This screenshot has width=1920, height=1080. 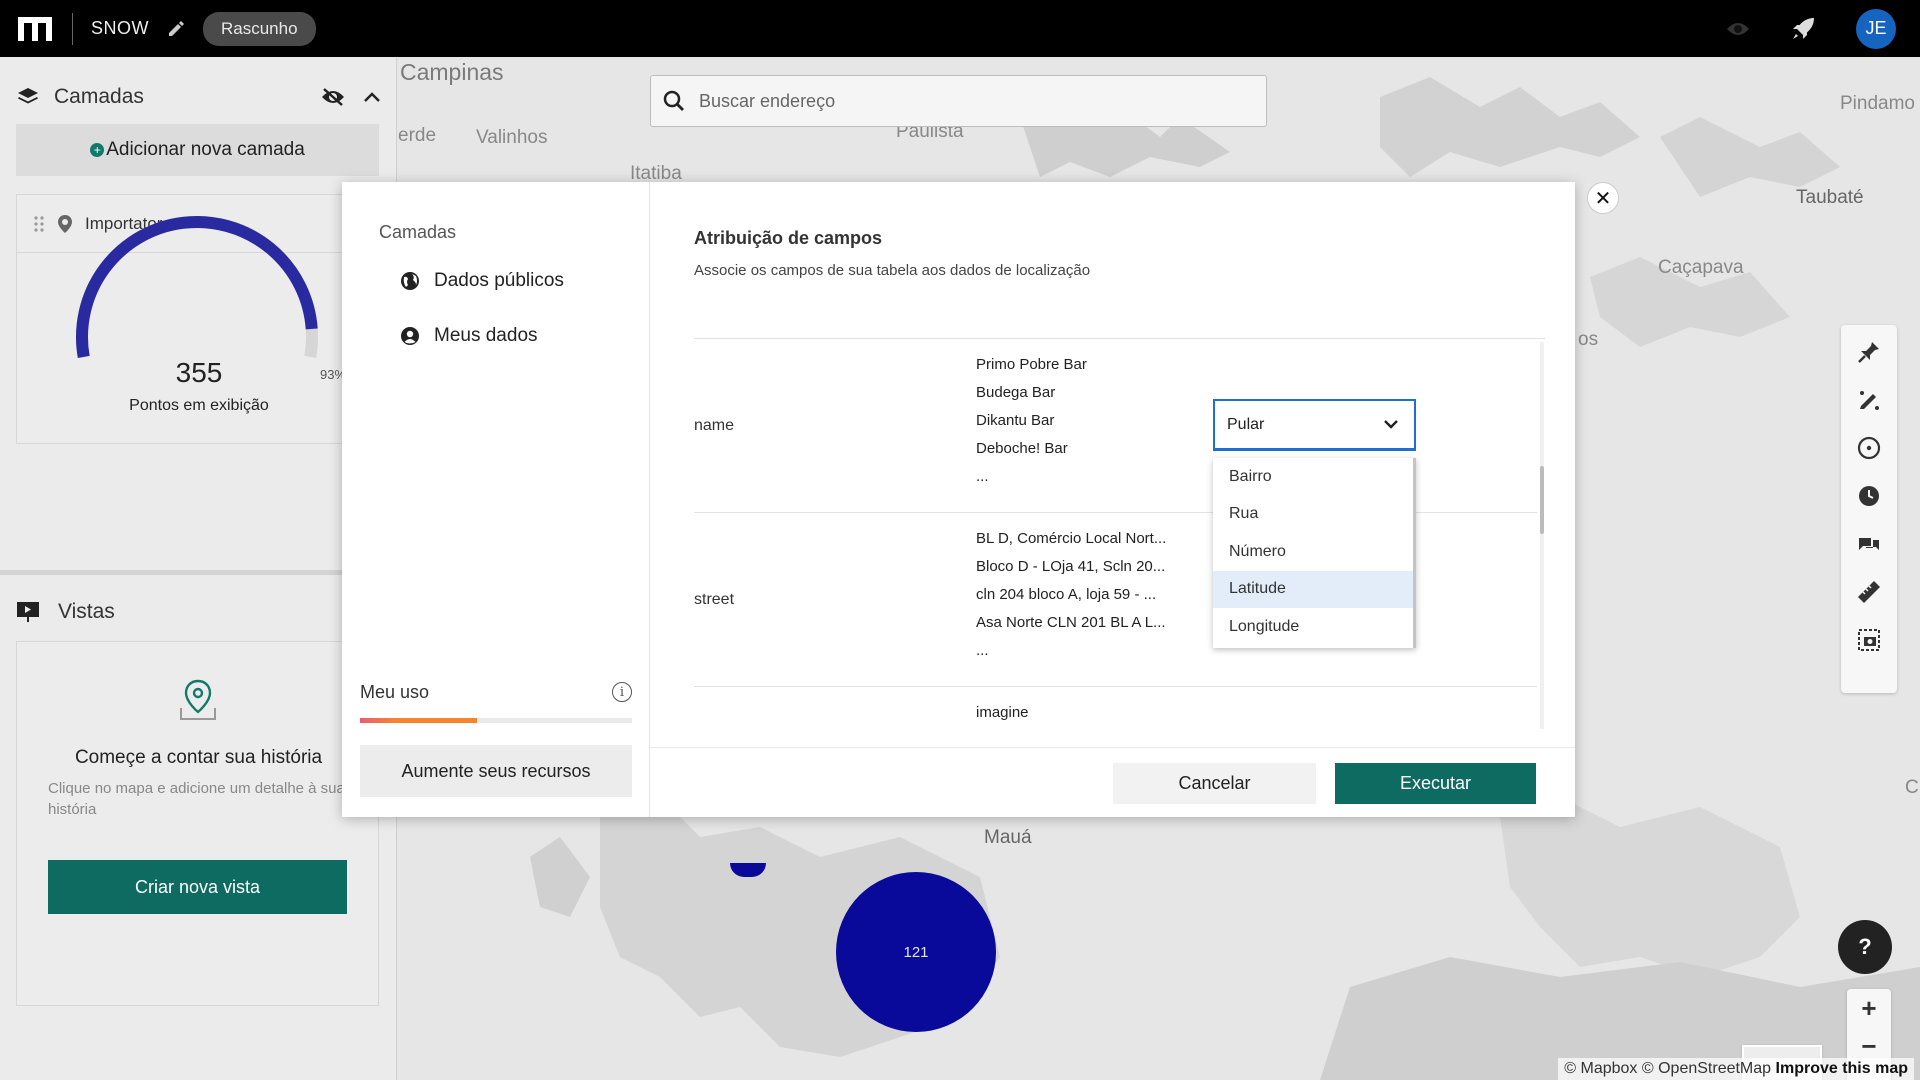 I want to click on nav-item-public-data: Dados públicos, so click(x=482, y=281).